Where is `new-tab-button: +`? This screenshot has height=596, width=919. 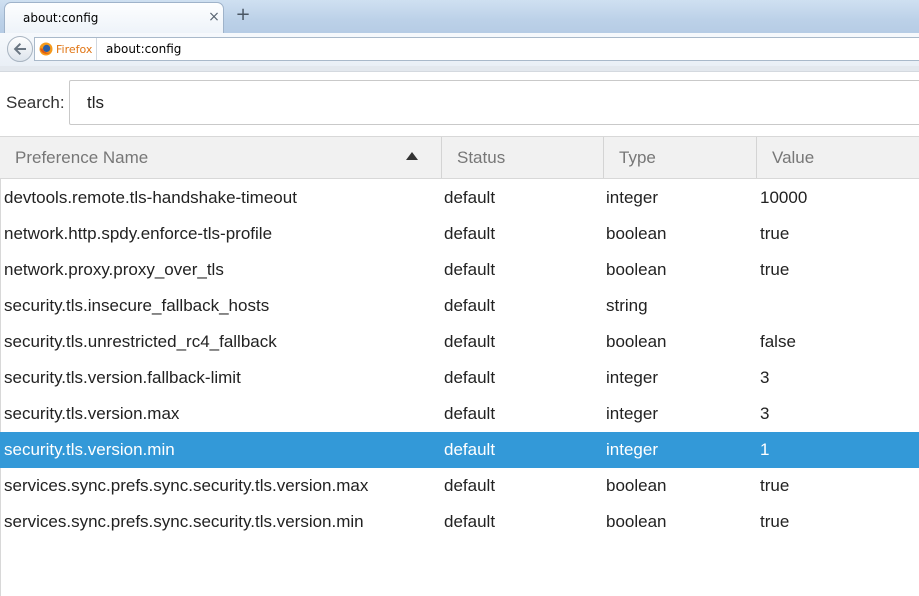
new-tab-button: + is located at coordinates (243, 15).